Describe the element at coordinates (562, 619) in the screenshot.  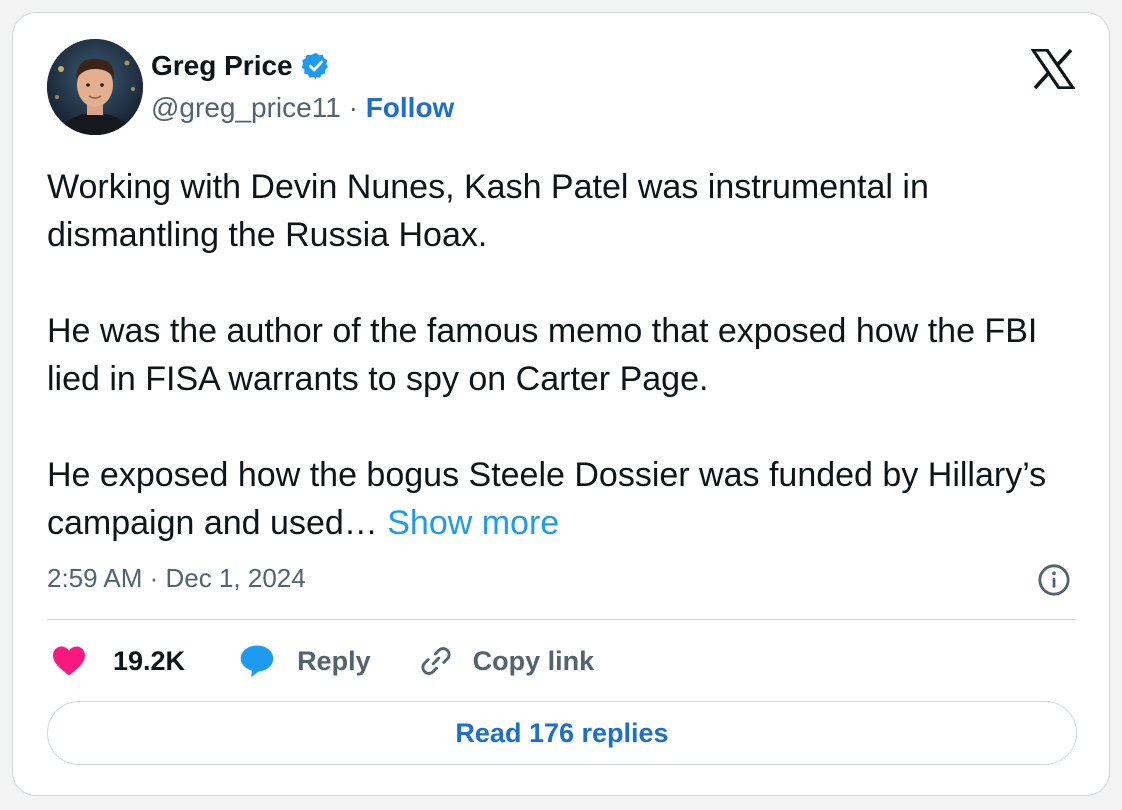
I see `divider` at that location.